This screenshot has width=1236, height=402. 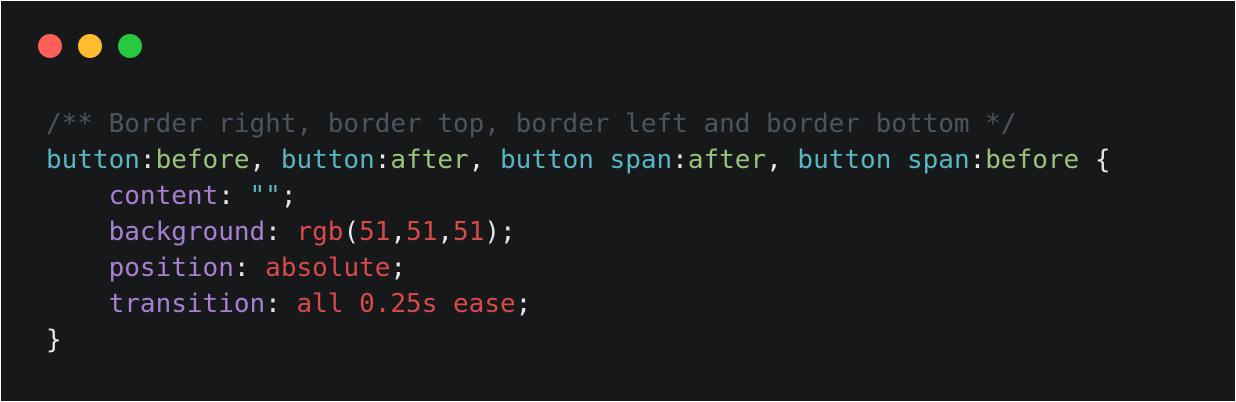 What do you see at coordinates (578, 340) in the screenshot?
I see `code-line: }` at bounding box center [578, 340].